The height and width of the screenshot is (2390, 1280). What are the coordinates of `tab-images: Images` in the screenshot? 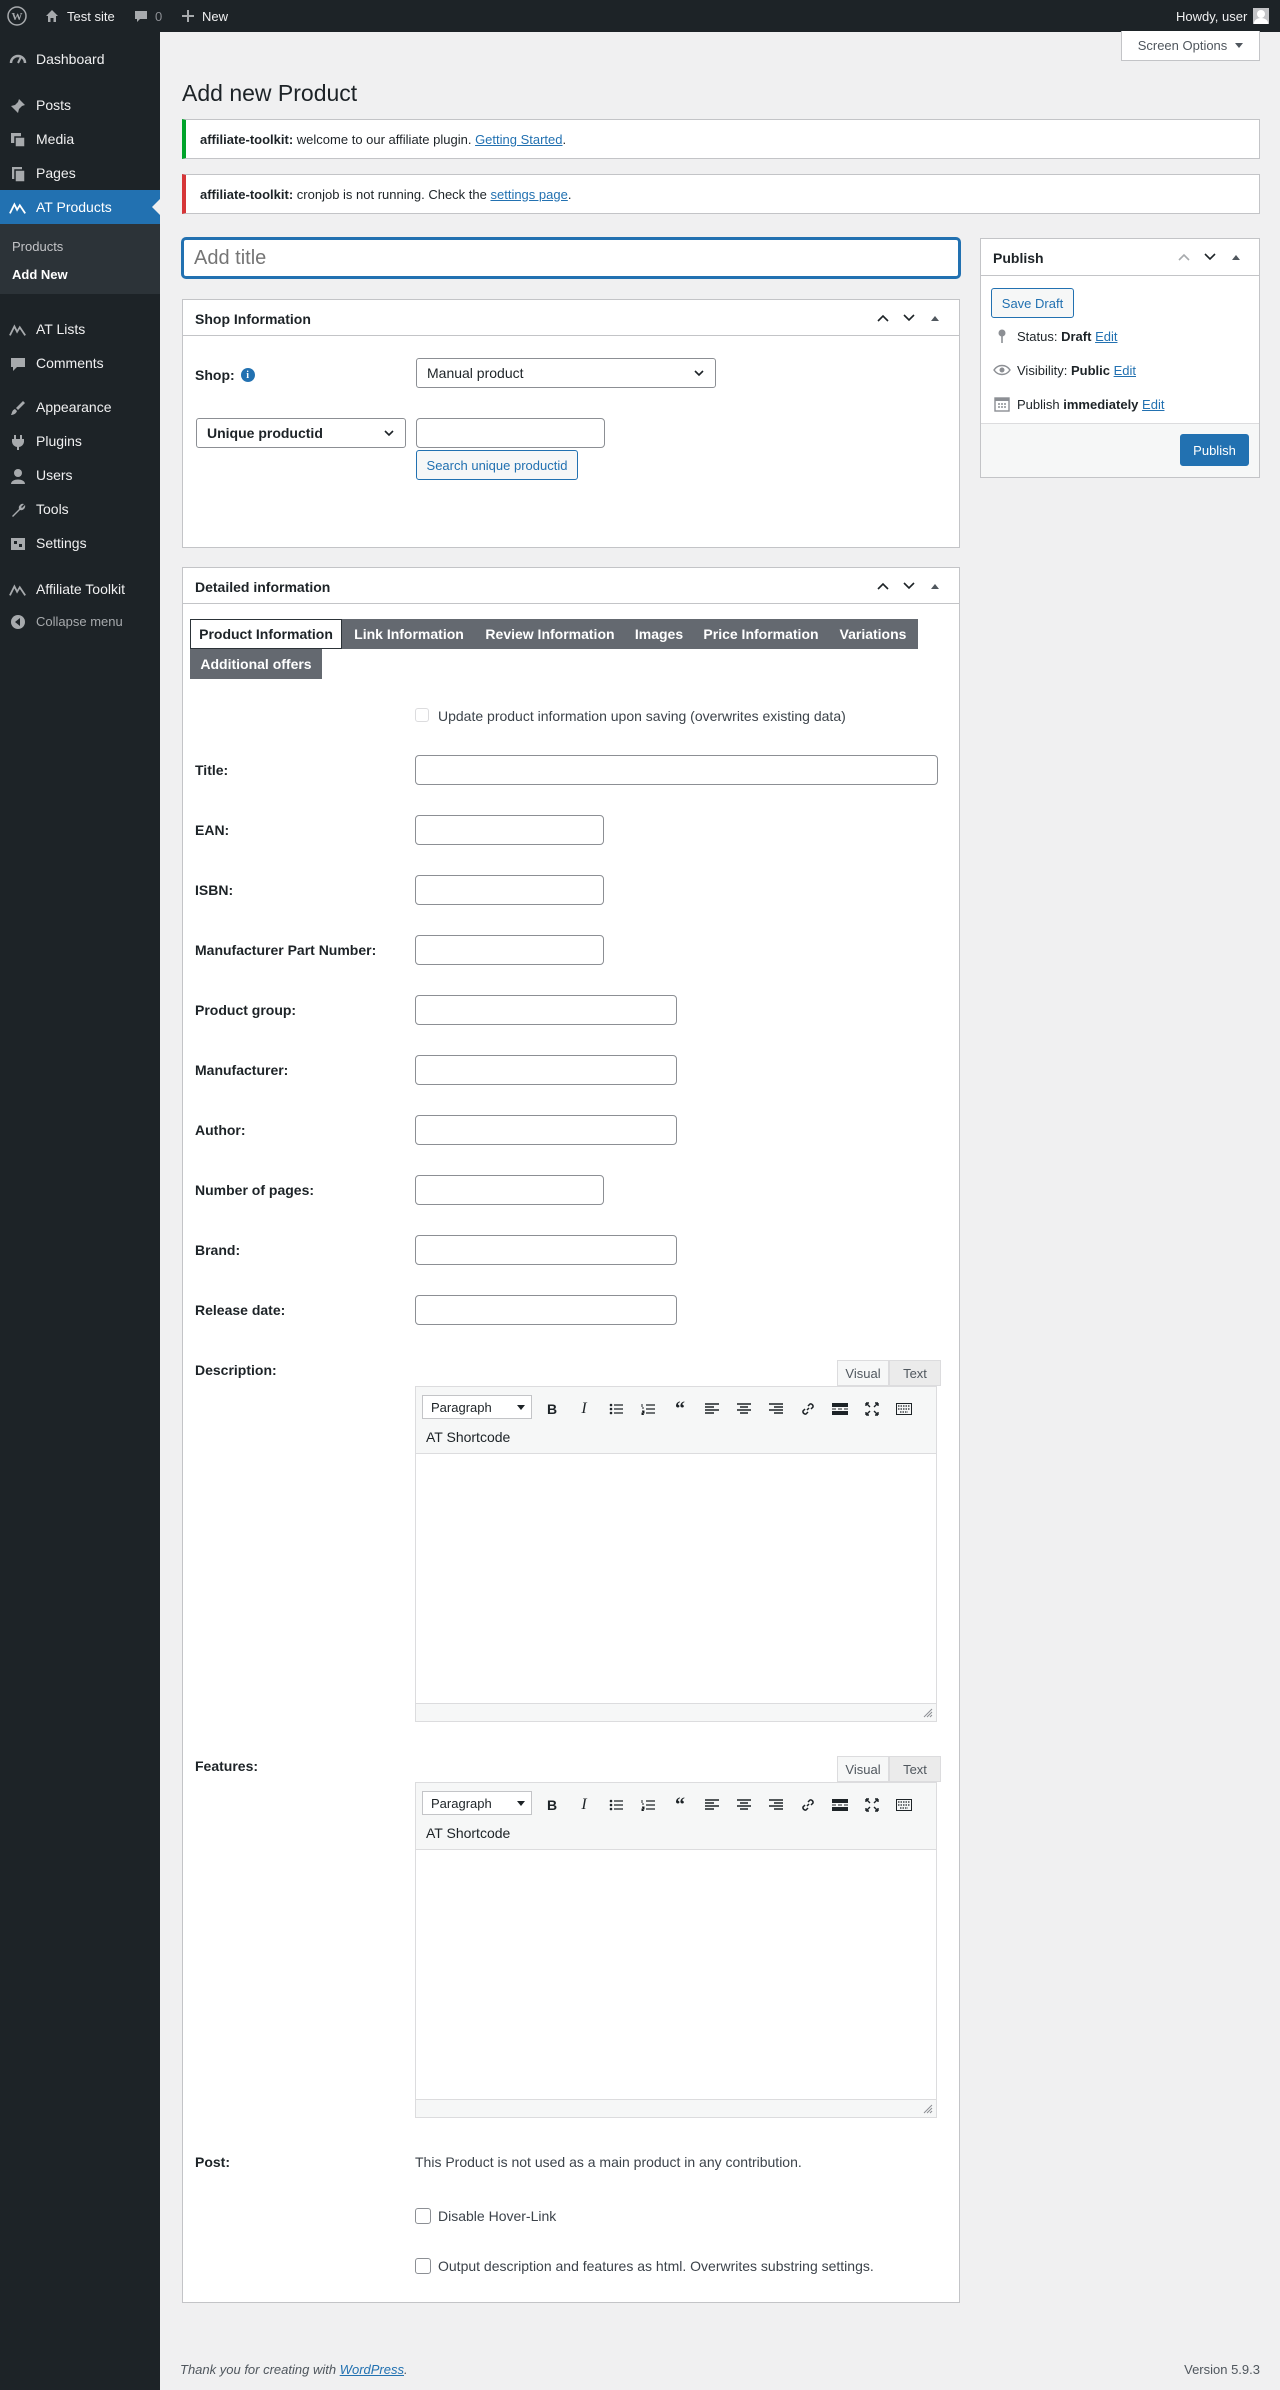 It's located at (659, 634).